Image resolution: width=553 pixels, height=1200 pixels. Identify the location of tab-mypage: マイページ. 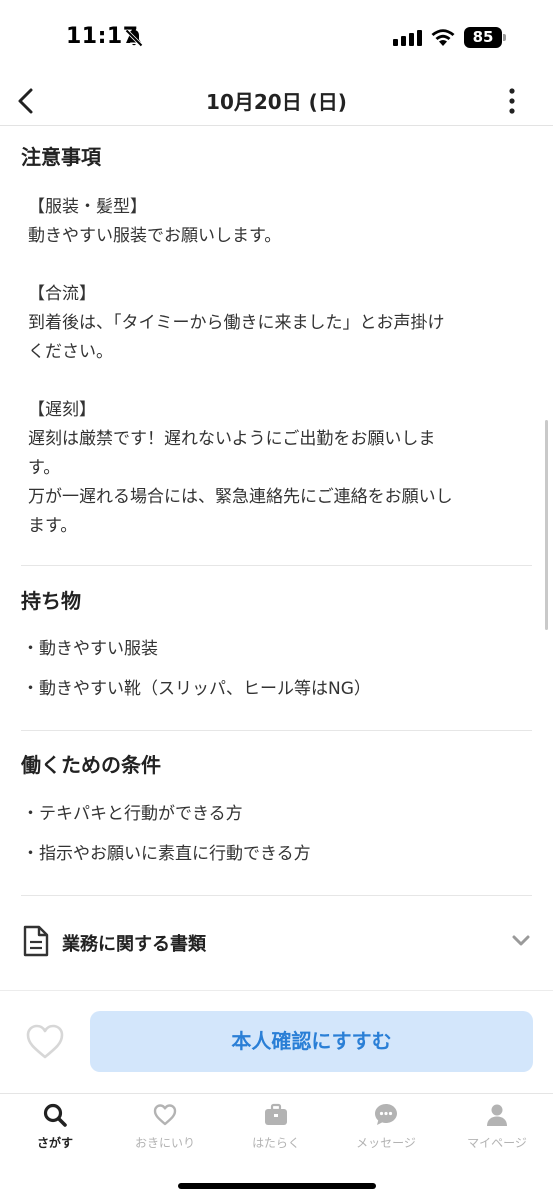
(497, 1130).